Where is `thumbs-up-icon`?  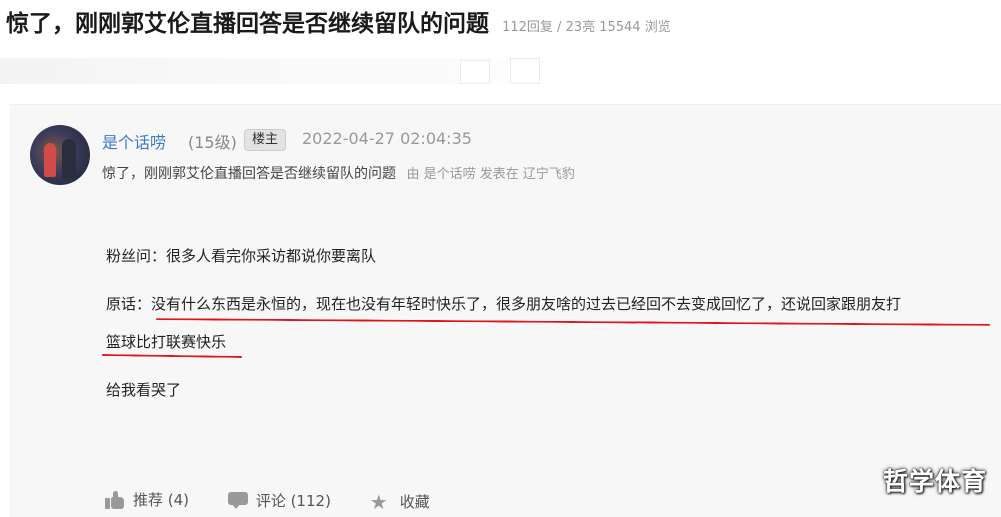
thumbs-up-icon is located at coordinates (115, 499).